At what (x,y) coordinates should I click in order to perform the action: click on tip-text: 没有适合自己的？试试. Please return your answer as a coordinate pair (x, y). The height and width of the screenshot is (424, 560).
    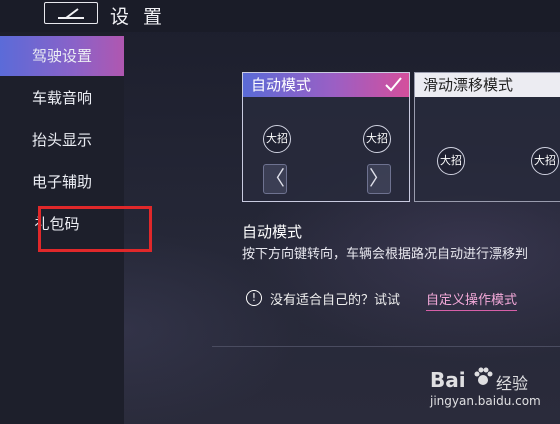
    Looking at the image, I should click on (335, 300).